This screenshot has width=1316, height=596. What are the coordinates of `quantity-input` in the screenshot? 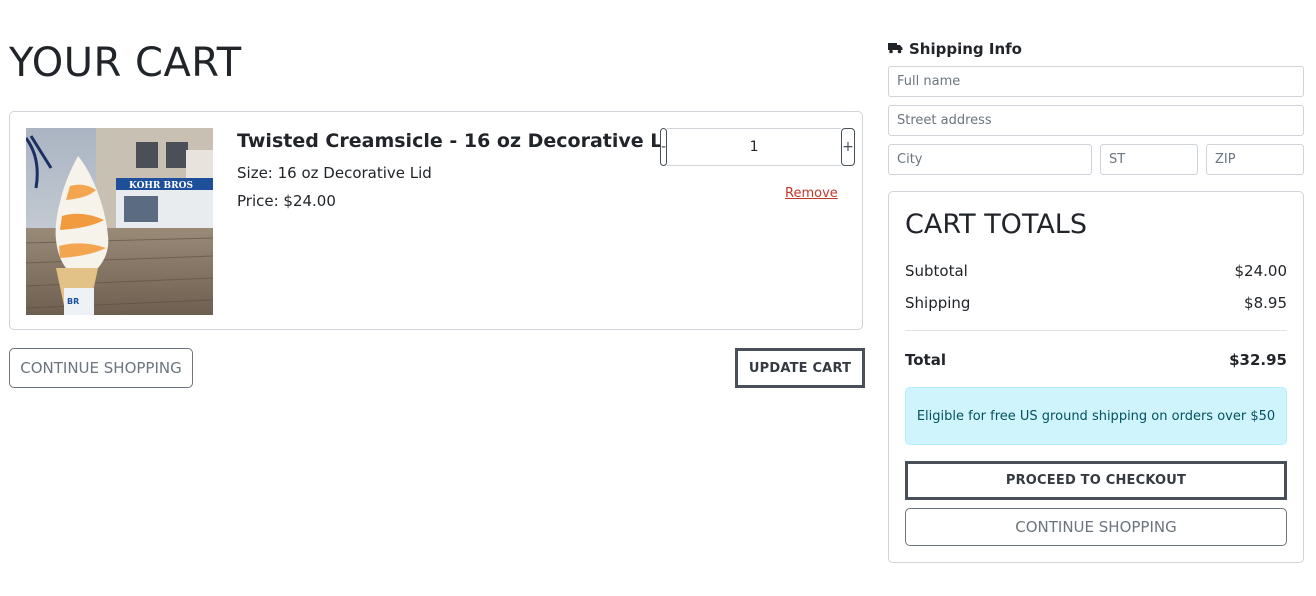 It's located at (754, 147).